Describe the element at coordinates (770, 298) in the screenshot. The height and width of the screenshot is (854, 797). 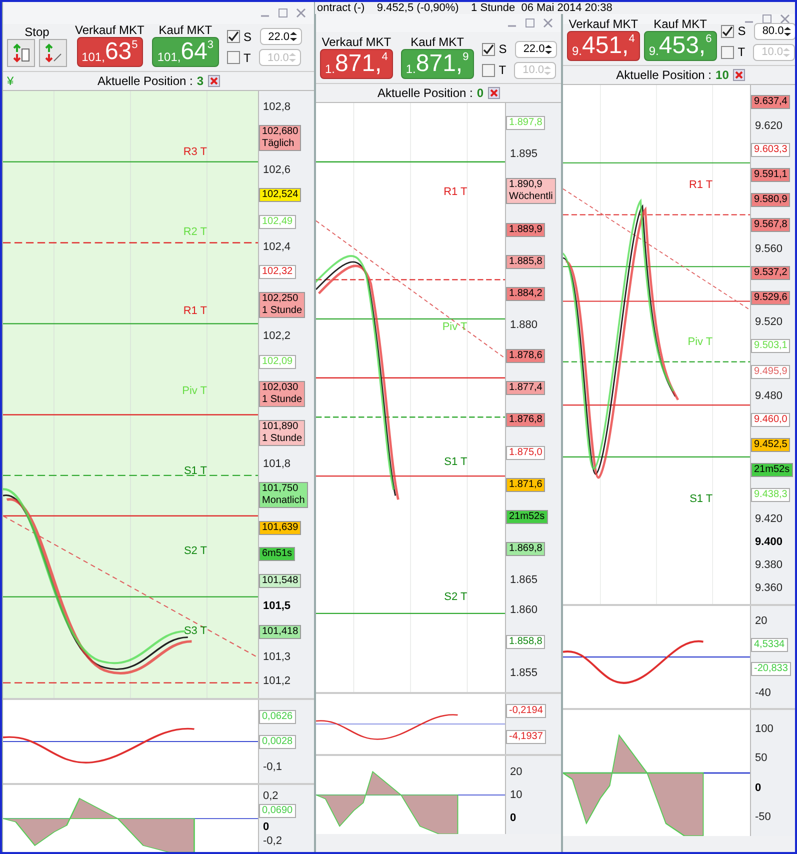
I see `price-tag: 9.529,6` at that location.